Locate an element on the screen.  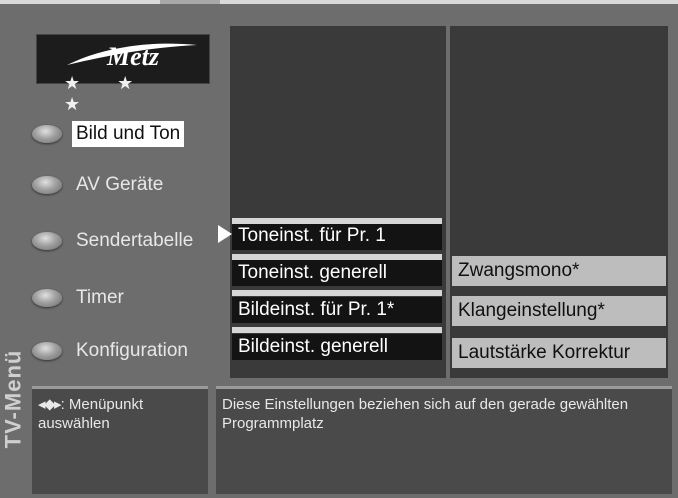
nav-arrows-icon: ◂⬥▸ is located at coordinates (50, 404).